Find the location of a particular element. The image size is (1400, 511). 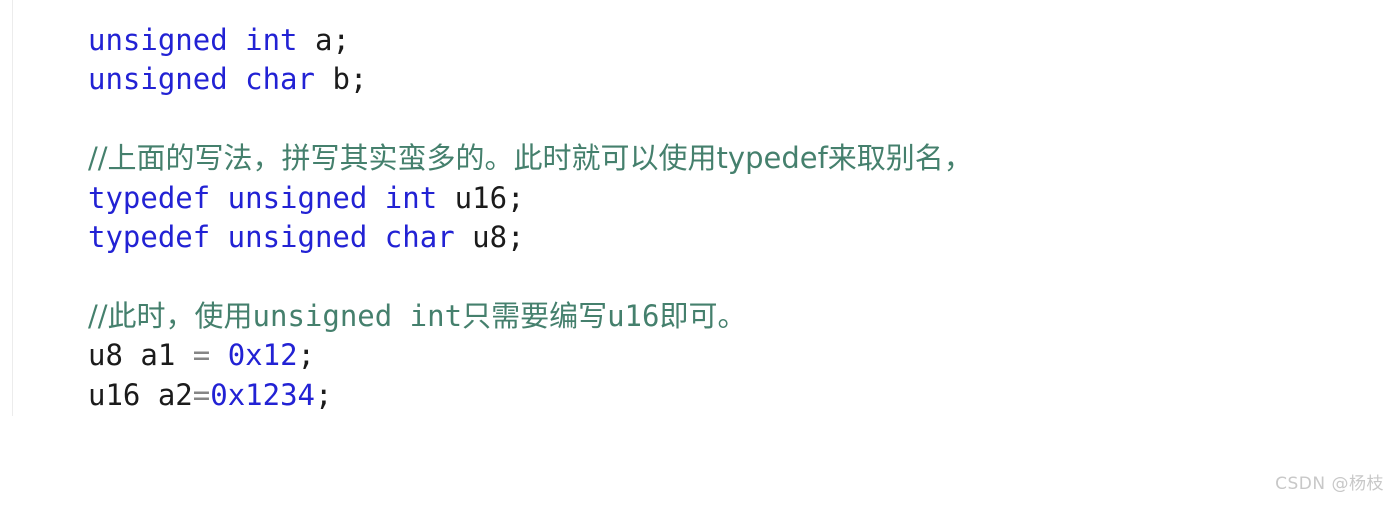

token-comment-cjk: 即可。 is located at coordinates (703, 315).